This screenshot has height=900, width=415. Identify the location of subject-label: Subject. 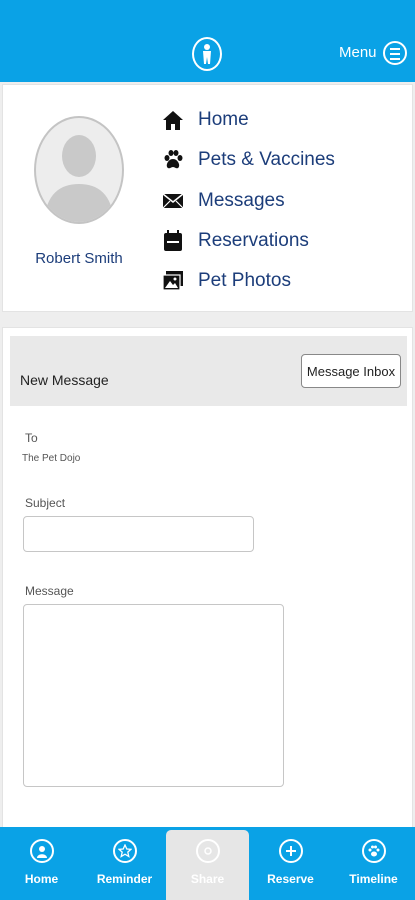
(45, 503).